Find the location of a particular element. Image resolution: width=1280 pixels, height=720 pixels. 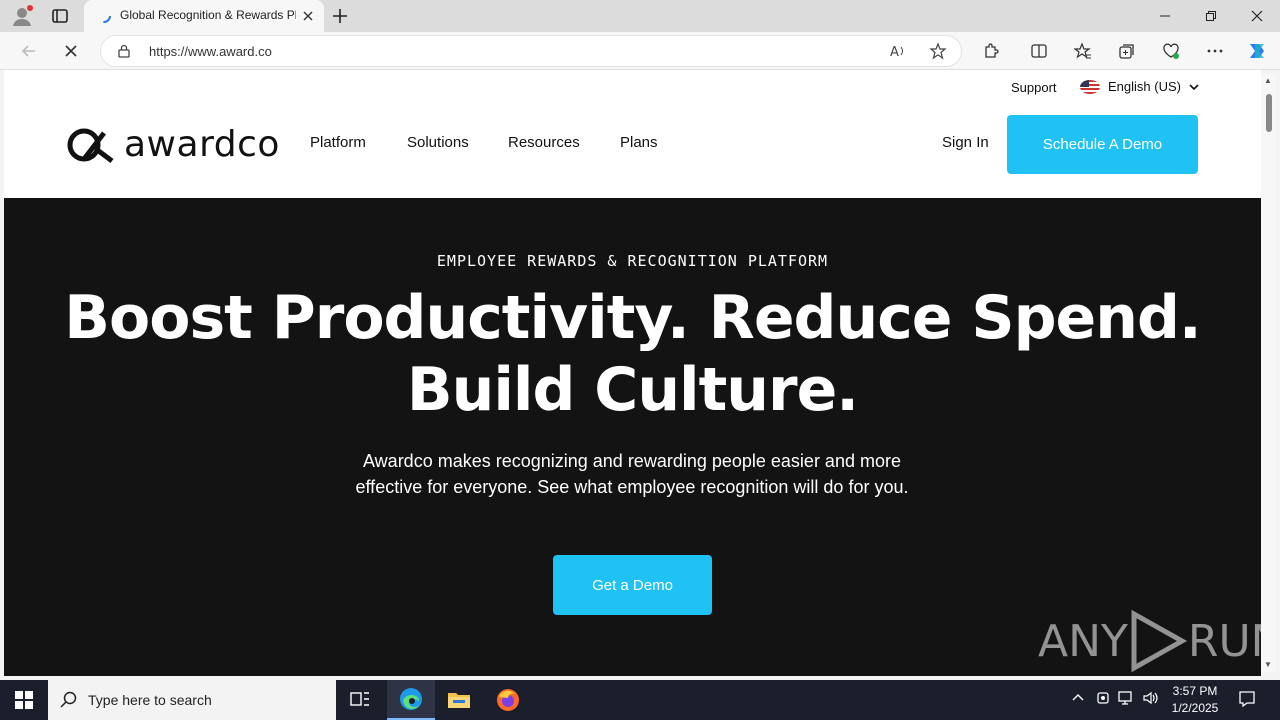

lock-icon is located at coordinates (124, 51).